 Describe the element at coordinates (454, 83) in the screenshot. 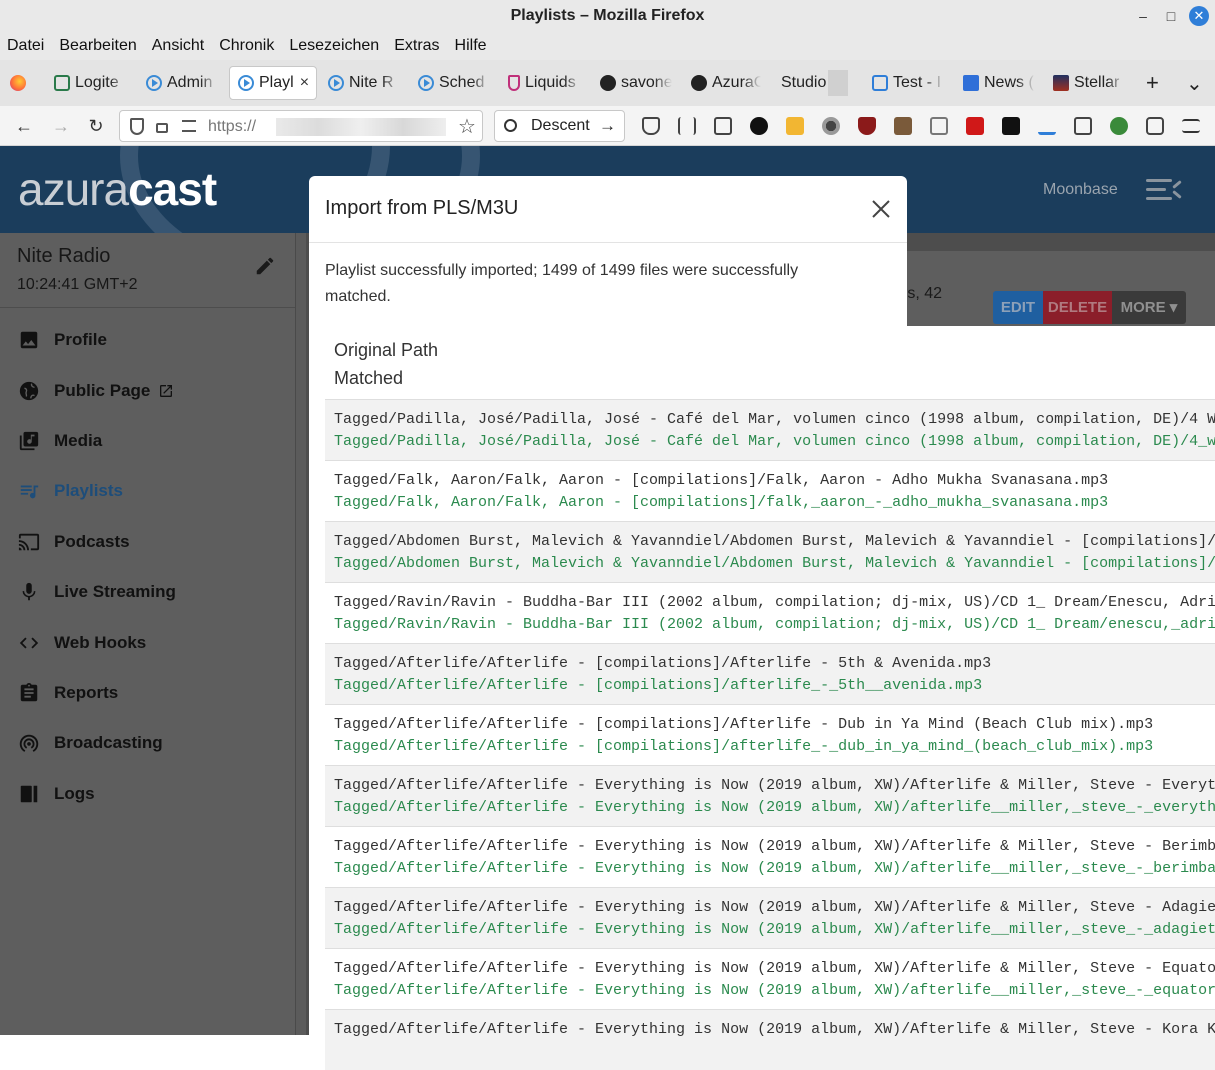

I see `tab-4: Sched` at that location.